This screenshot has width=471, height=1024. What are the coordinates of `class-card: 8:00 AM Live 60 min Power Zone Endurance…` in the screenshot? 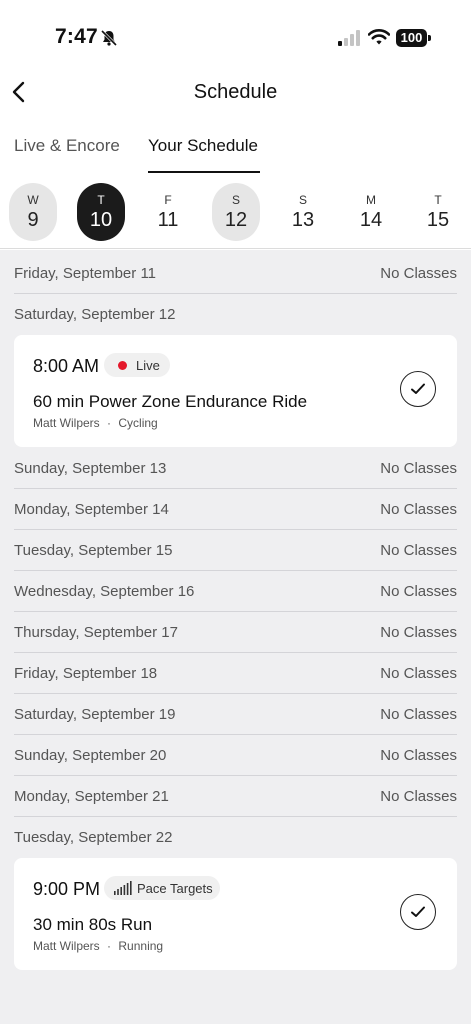 It's located at (235, 391).